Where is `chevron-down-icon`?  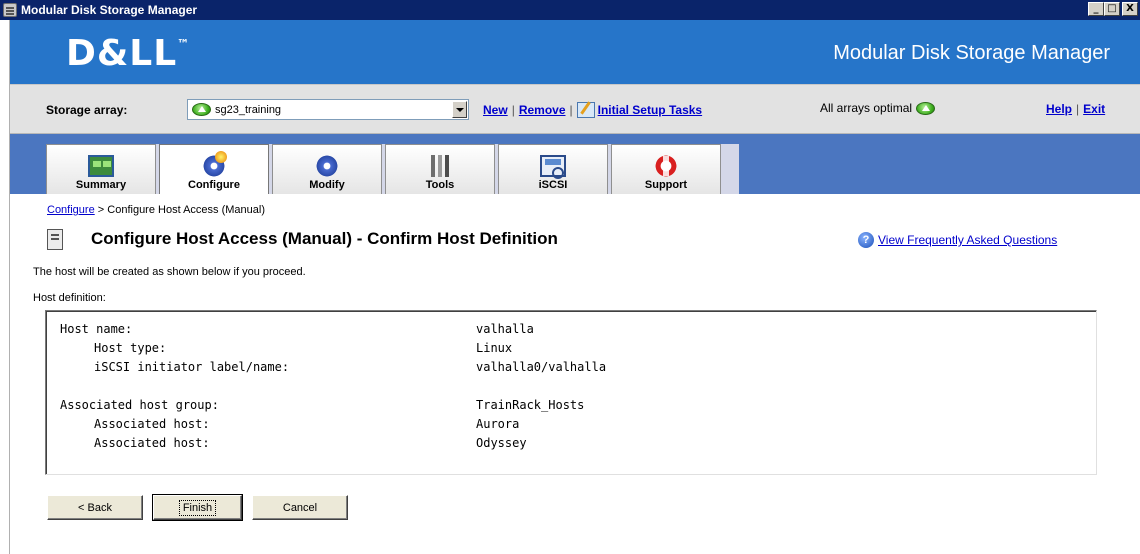 chevron-down-icon is located at coordinates (459, 109).